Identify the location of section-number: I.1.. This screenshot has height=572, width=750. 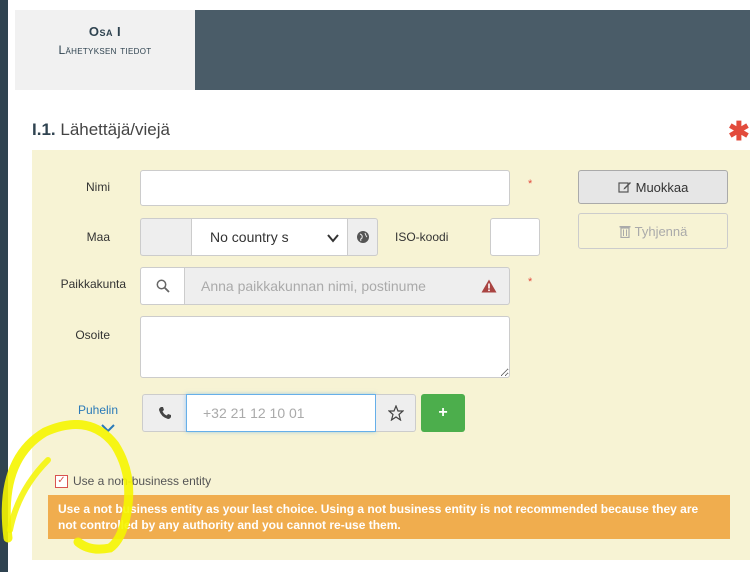
(44, 129).